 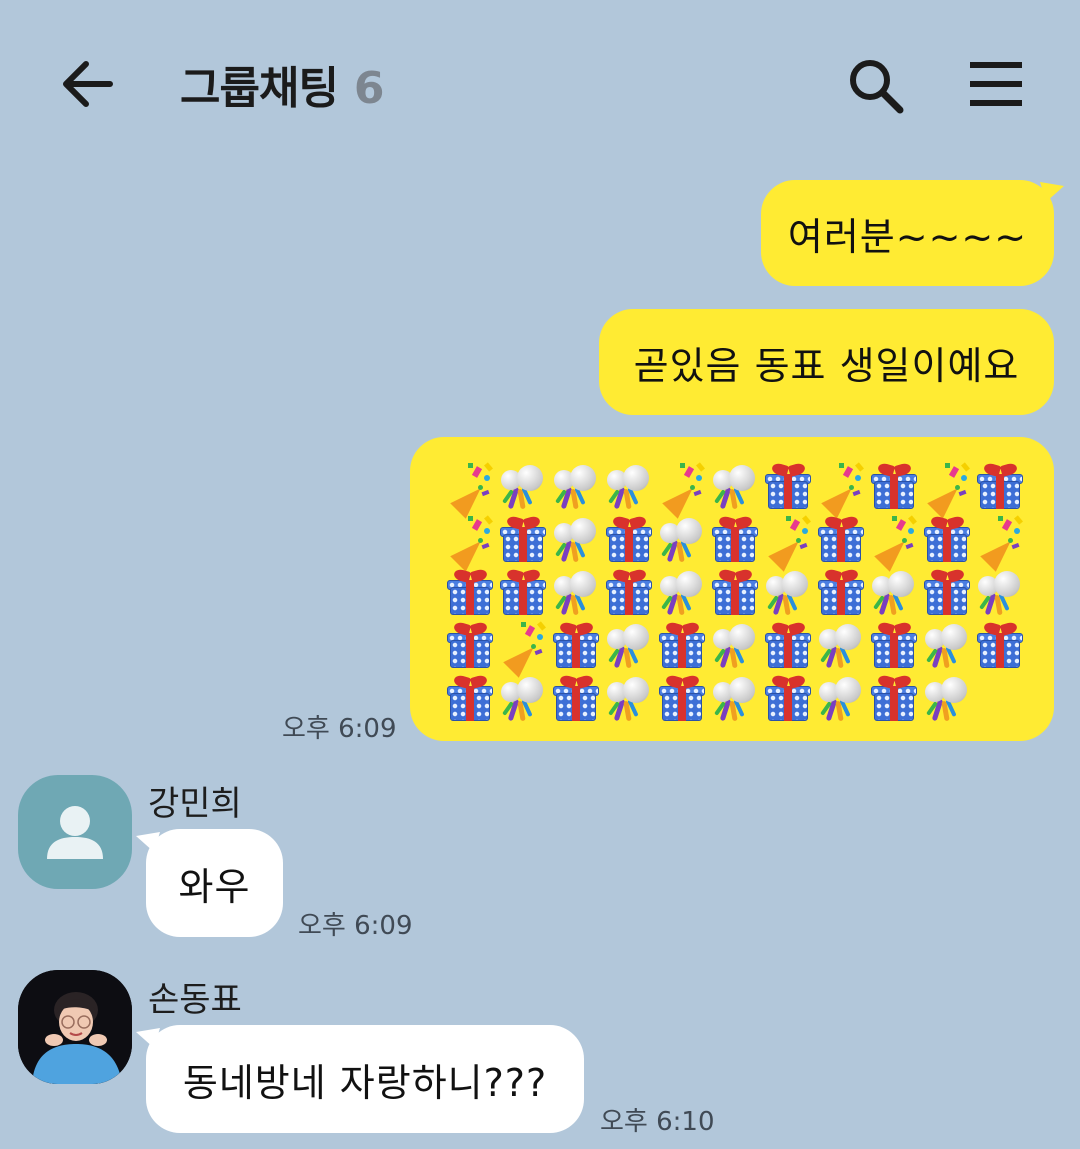 I want to click on message-text: 여러분~~~~, so click(x=907, y=236).